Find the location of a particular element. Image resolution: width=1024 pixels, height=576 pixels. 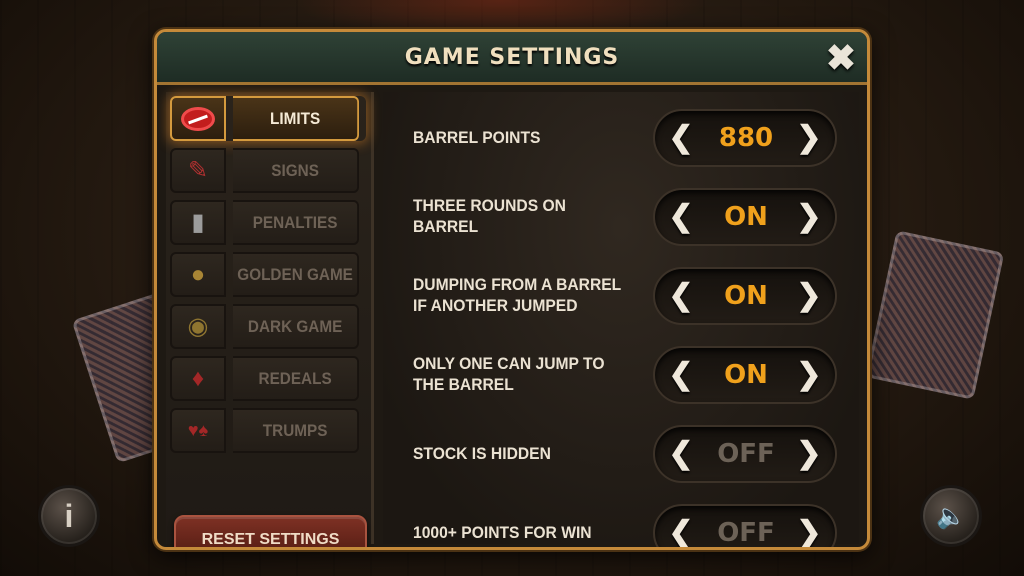

setting-row-three-rounds: THREE ROUNDS ON BARREL ❮ ON ❯ is located at coordinates (621, 216).